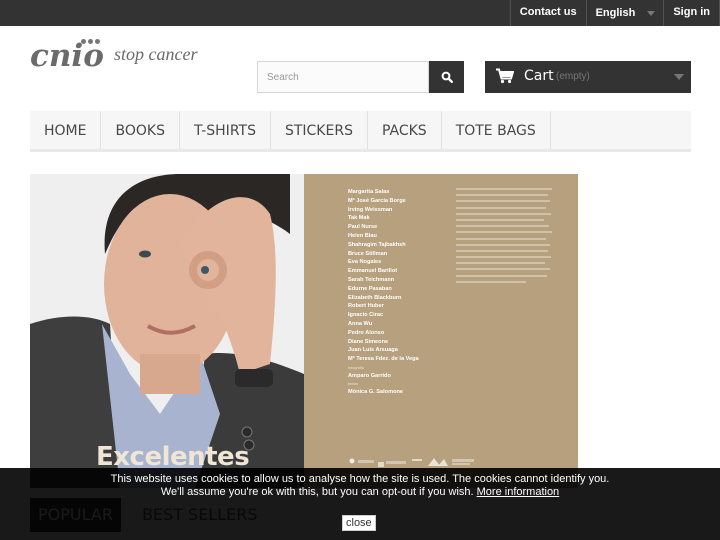  What do you see at coordinates (363, 227) in the screenshot?
I see `author-name: Paul Nurse` at bounding box center [363, 227].